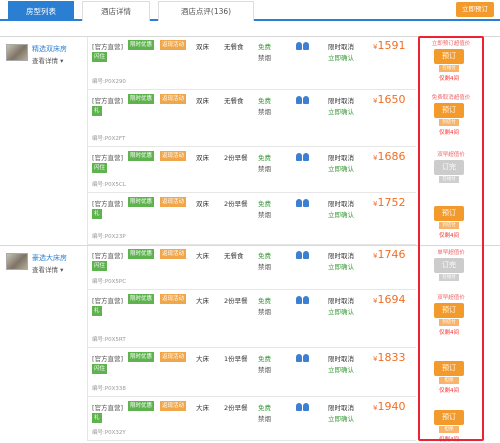 The image size is (500, 443). What do you see at coordinates (44, 140) in the screenshot?
I see `room-info: 精选双床房 查看详情 ▾` at bounding box center [44, 140].